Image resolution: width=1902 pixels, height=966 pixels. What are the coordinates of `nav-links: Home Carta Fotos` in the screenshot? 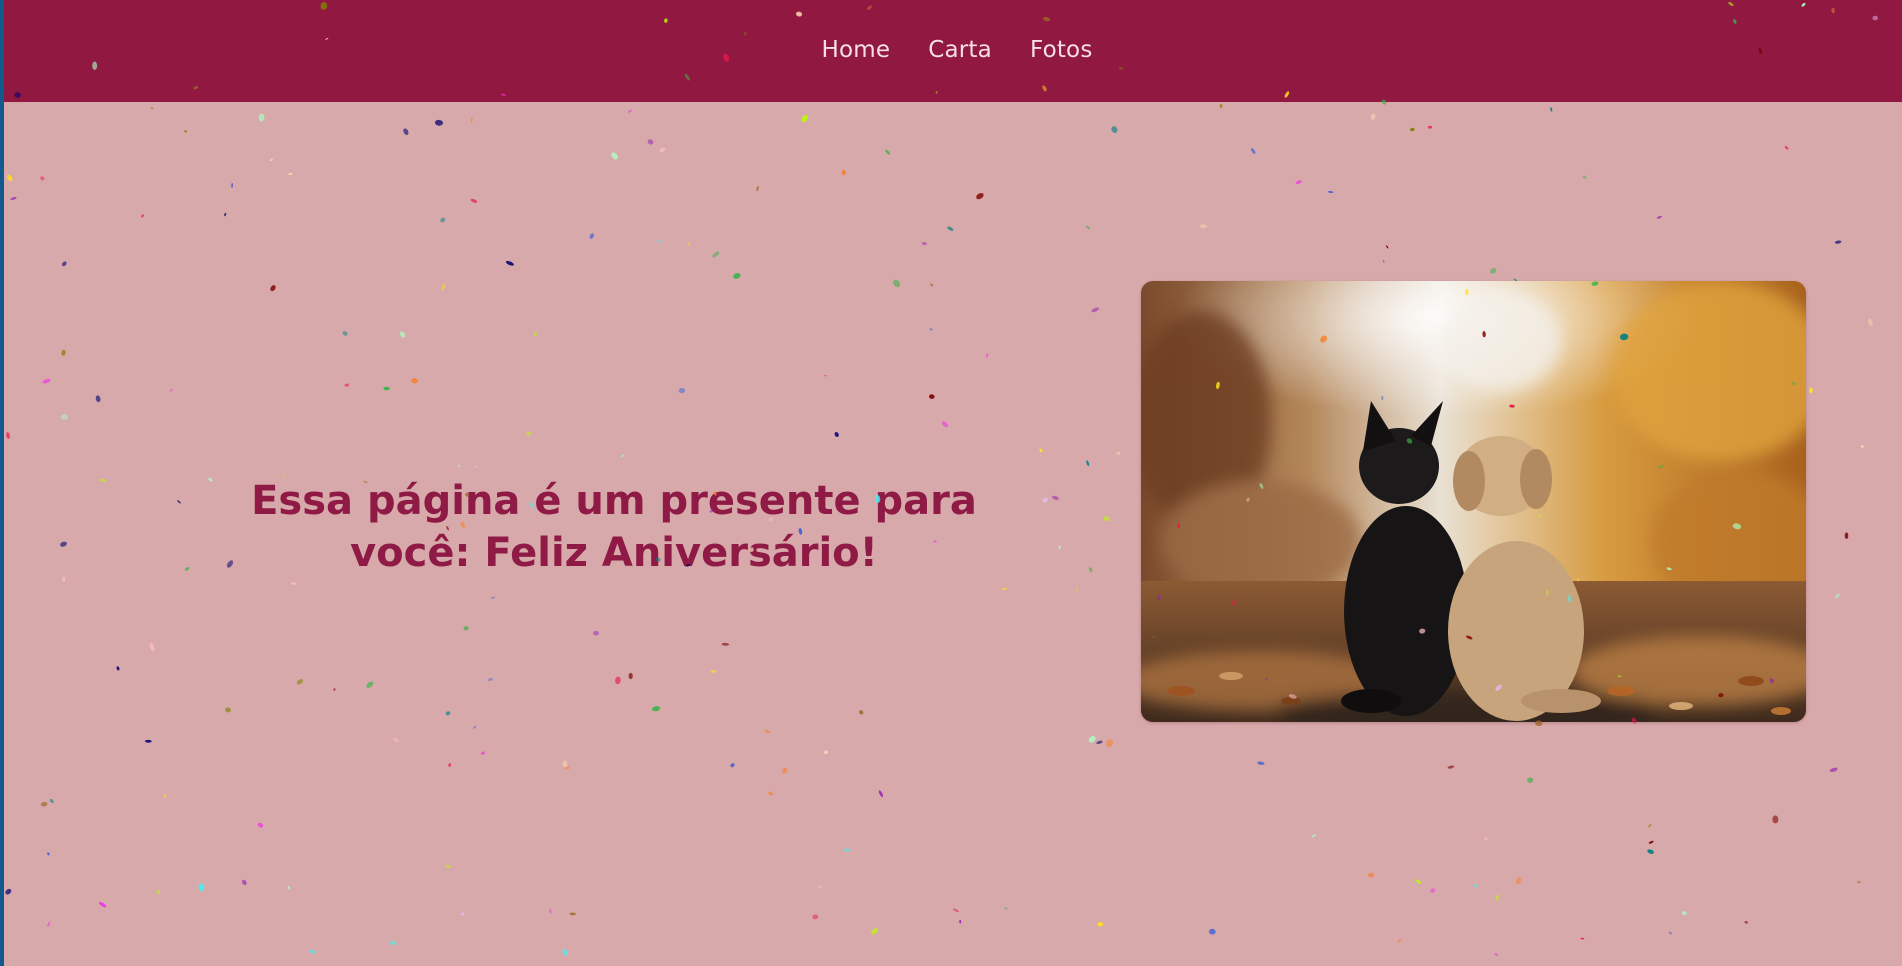 It's located at (956, 50).